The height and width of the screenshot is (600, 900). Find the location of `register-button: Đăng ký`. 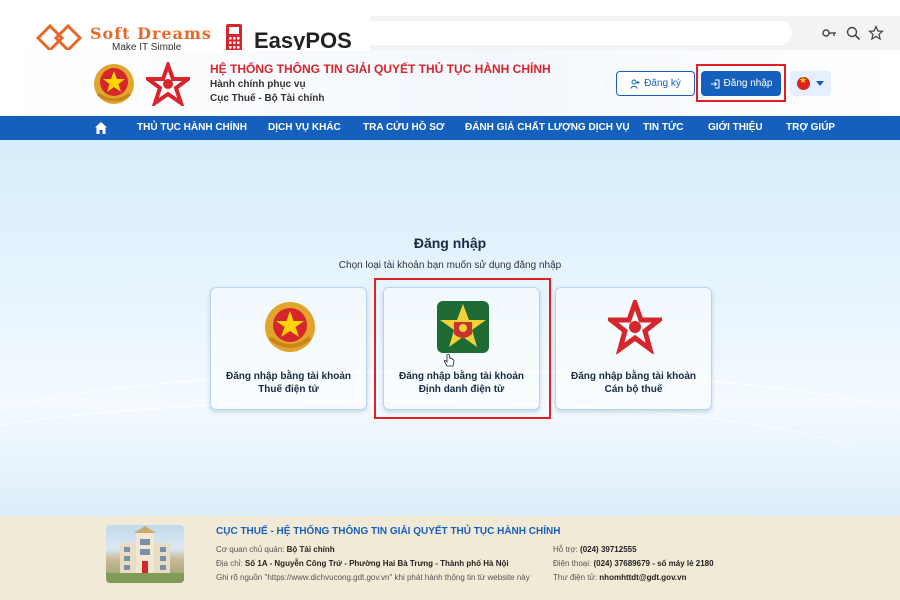

register-button: Đăng ký is located at coordinates (655, 83).